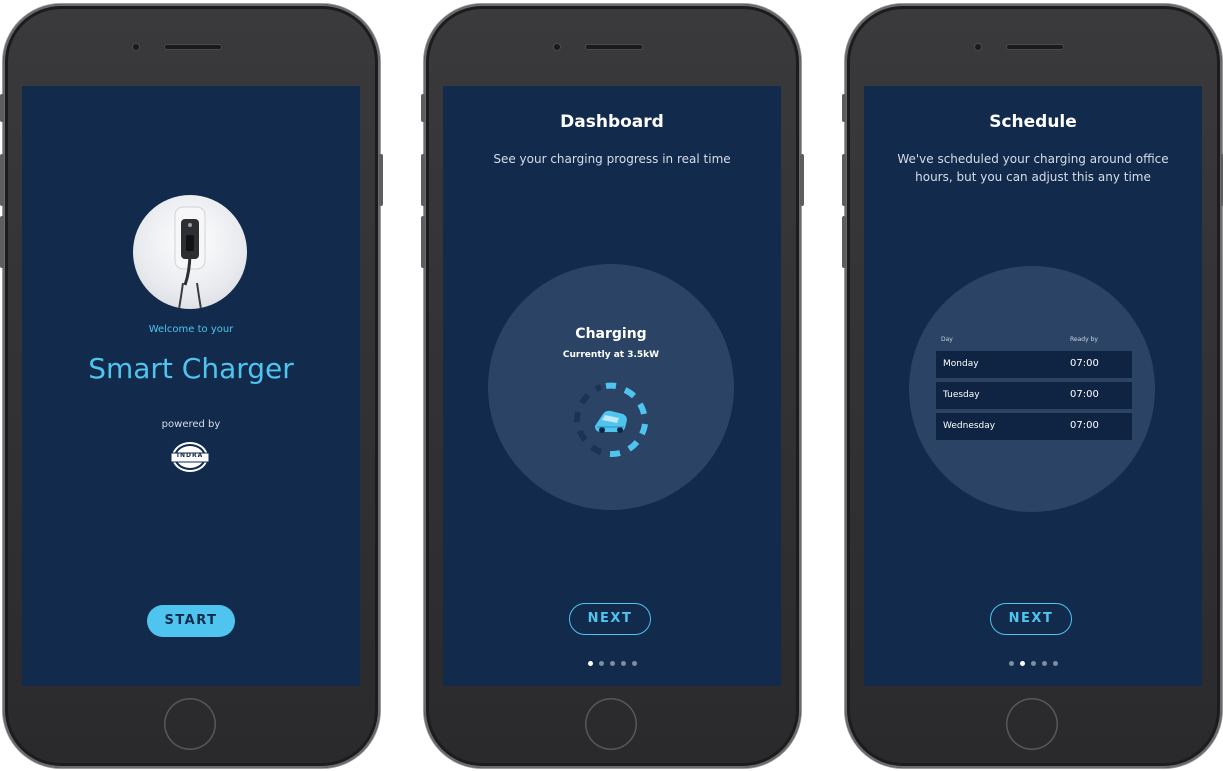 The image size is (1223, 771). I want to click on indra-logo-text: INDRA, so click(190, 455).